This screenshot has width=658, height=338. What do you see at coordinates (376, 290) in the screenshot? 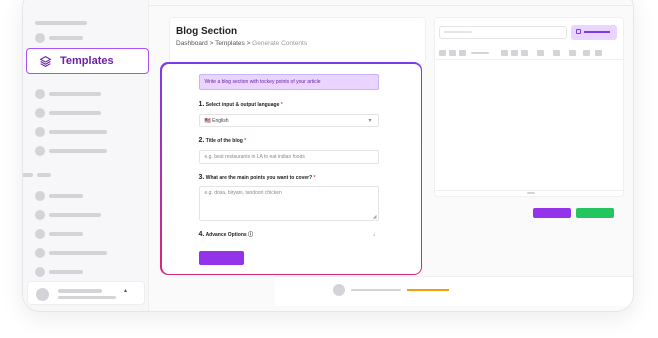
I see `footer-track` at bounding box center [376, 290].